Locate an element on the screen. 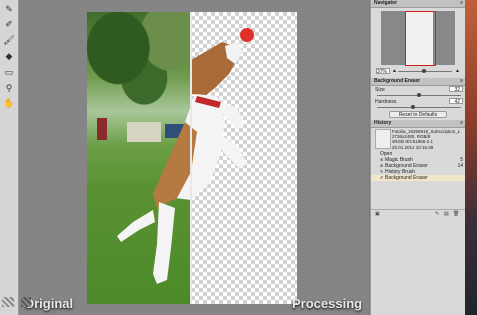  processing-label: Processing is located at coordinates (327, 303).